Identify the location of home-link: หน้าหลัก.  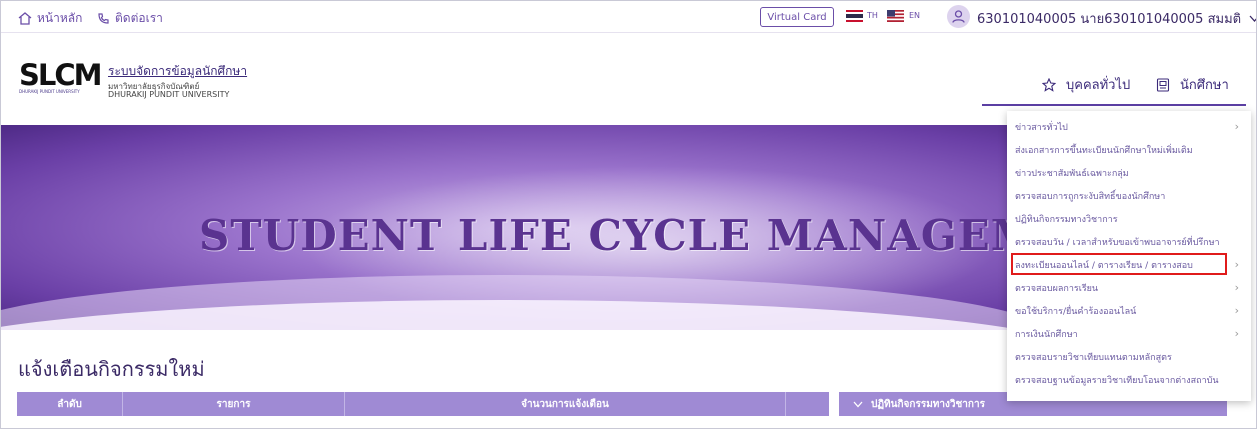
(50, 18).